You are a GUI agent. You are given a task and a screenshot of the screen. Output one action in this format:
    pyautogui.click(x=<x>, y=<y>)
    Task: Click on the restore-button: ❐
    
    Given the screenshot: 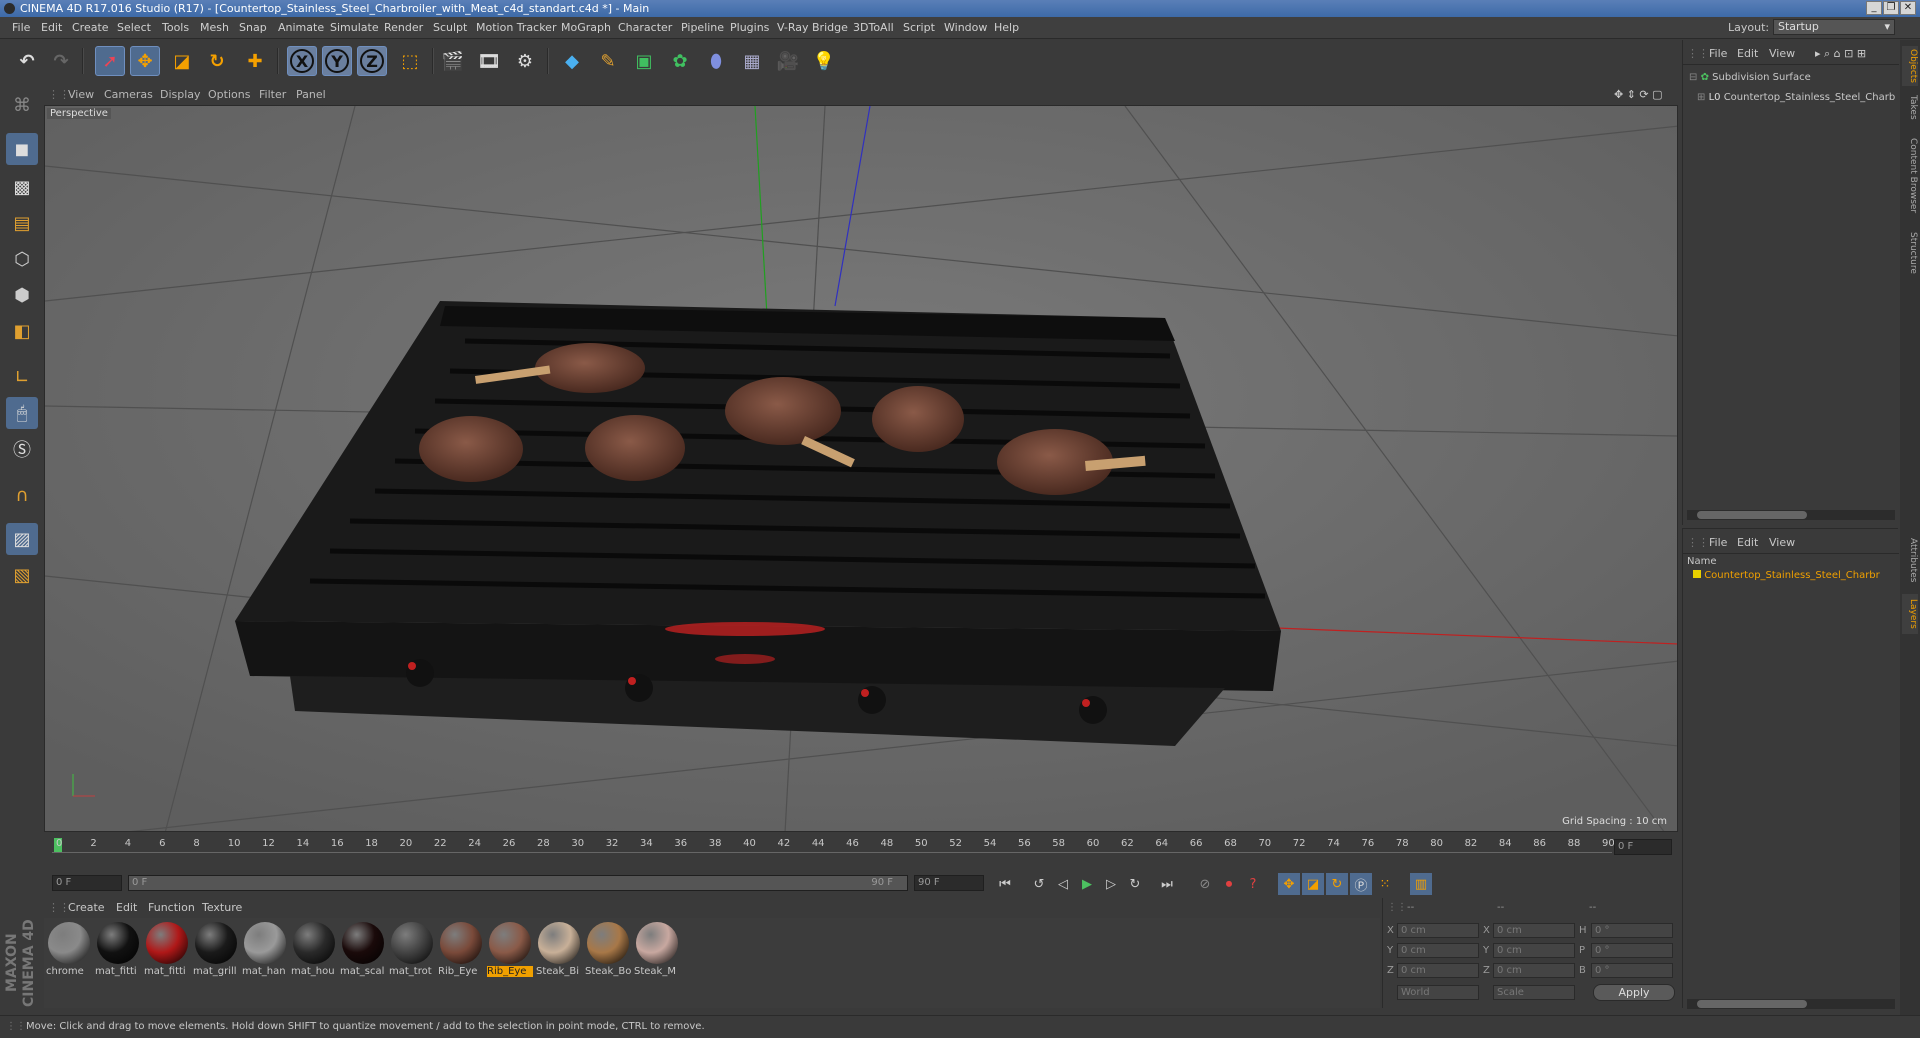 What is the action you would take?
    pyautogui.click(x=1891, y=8)
    